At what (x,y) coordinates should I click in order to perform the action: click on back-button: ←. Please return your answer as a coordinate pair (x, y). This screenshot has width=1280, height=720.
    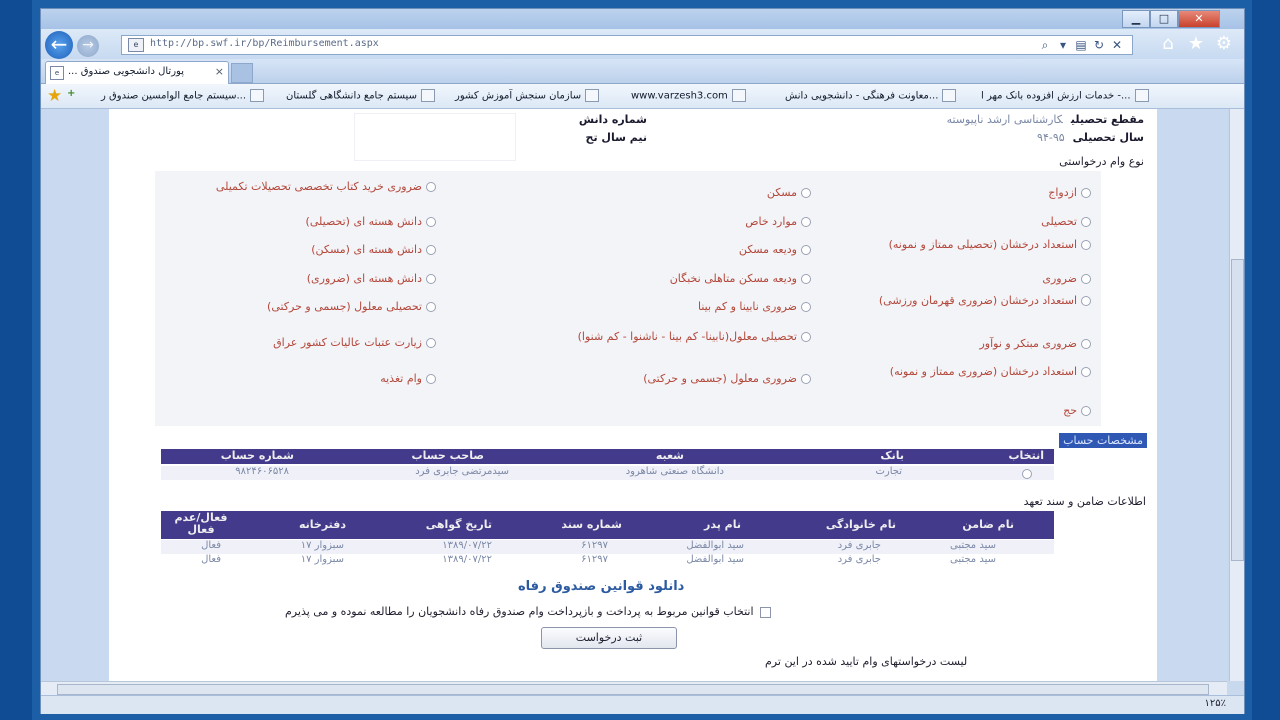
    Looking at the image, I should click on (59, 45).